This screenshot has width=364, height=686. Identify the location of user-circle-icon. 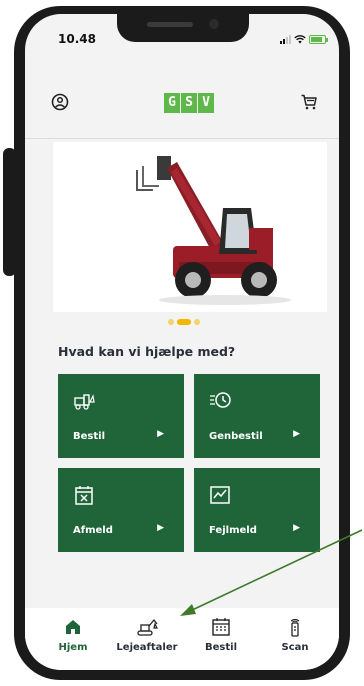
(60, 102).